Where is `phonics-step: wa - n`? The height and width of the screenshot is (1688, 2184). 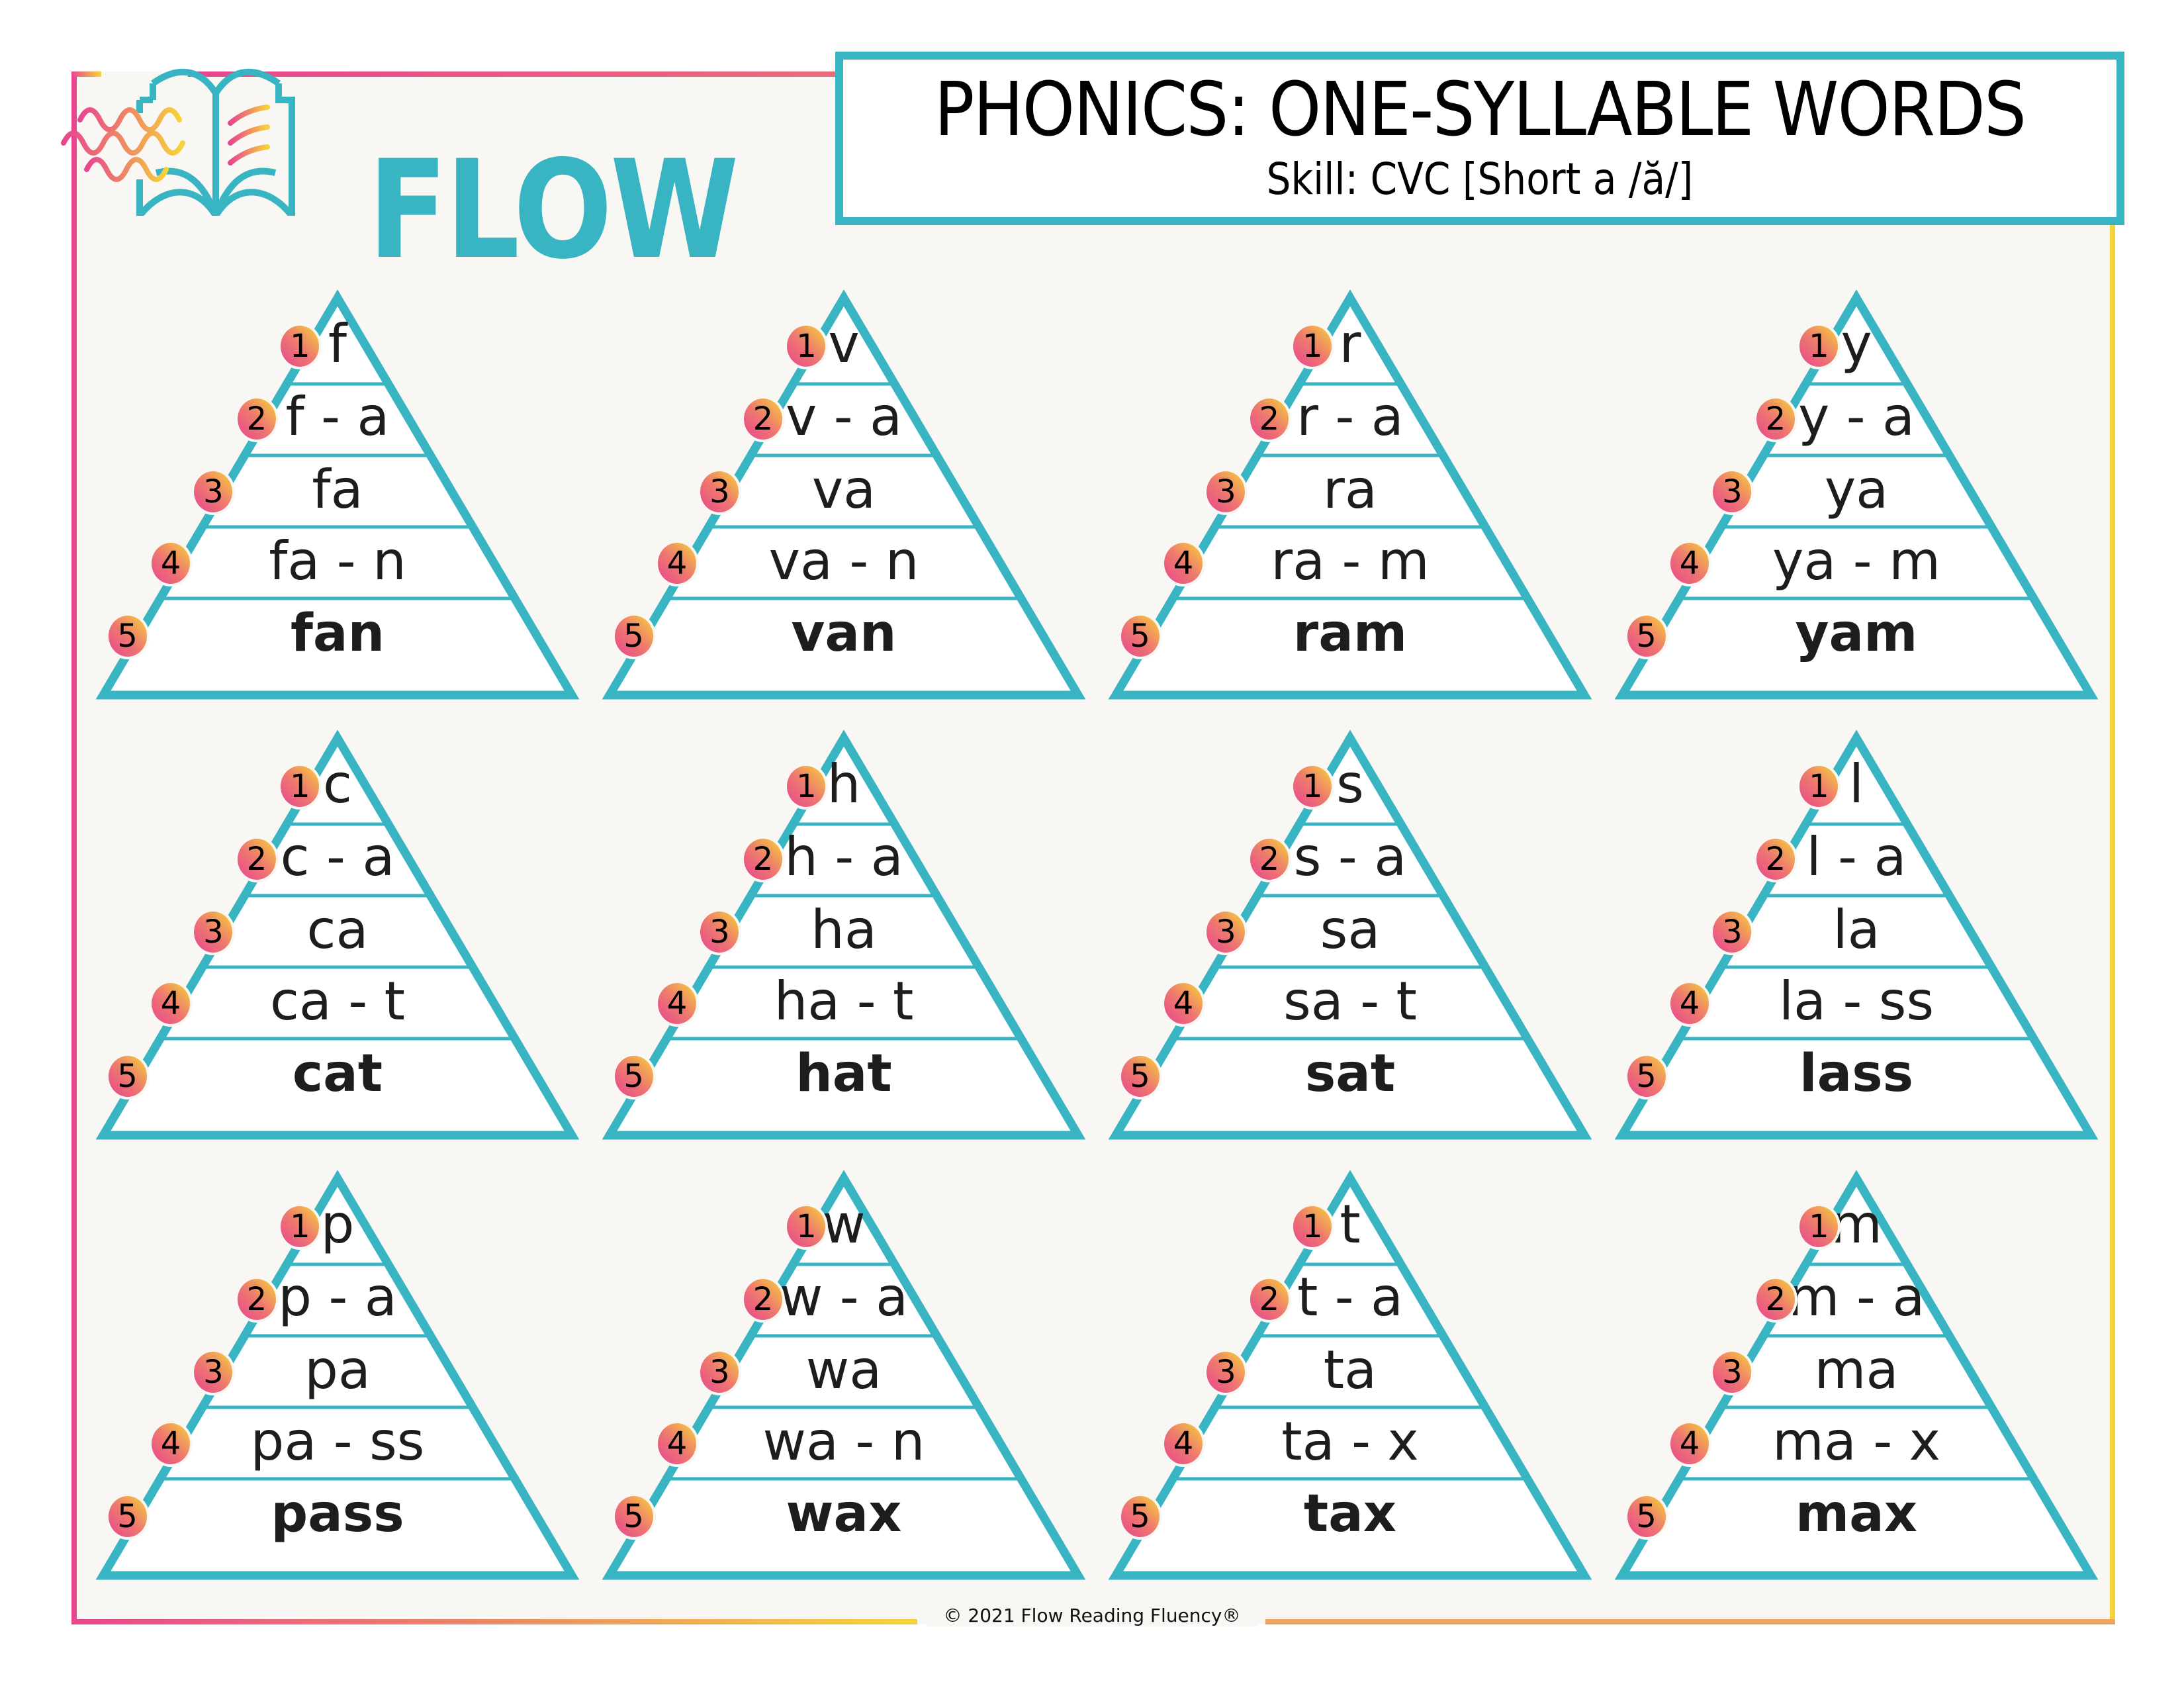
phonics-step: wa - n is located at coordinates (843, 1441).